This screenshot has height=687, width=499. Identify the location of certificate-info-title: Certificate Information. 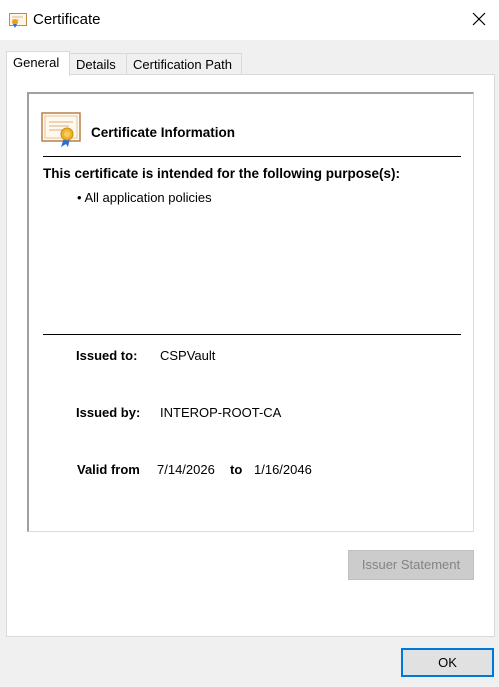
(163, 132).